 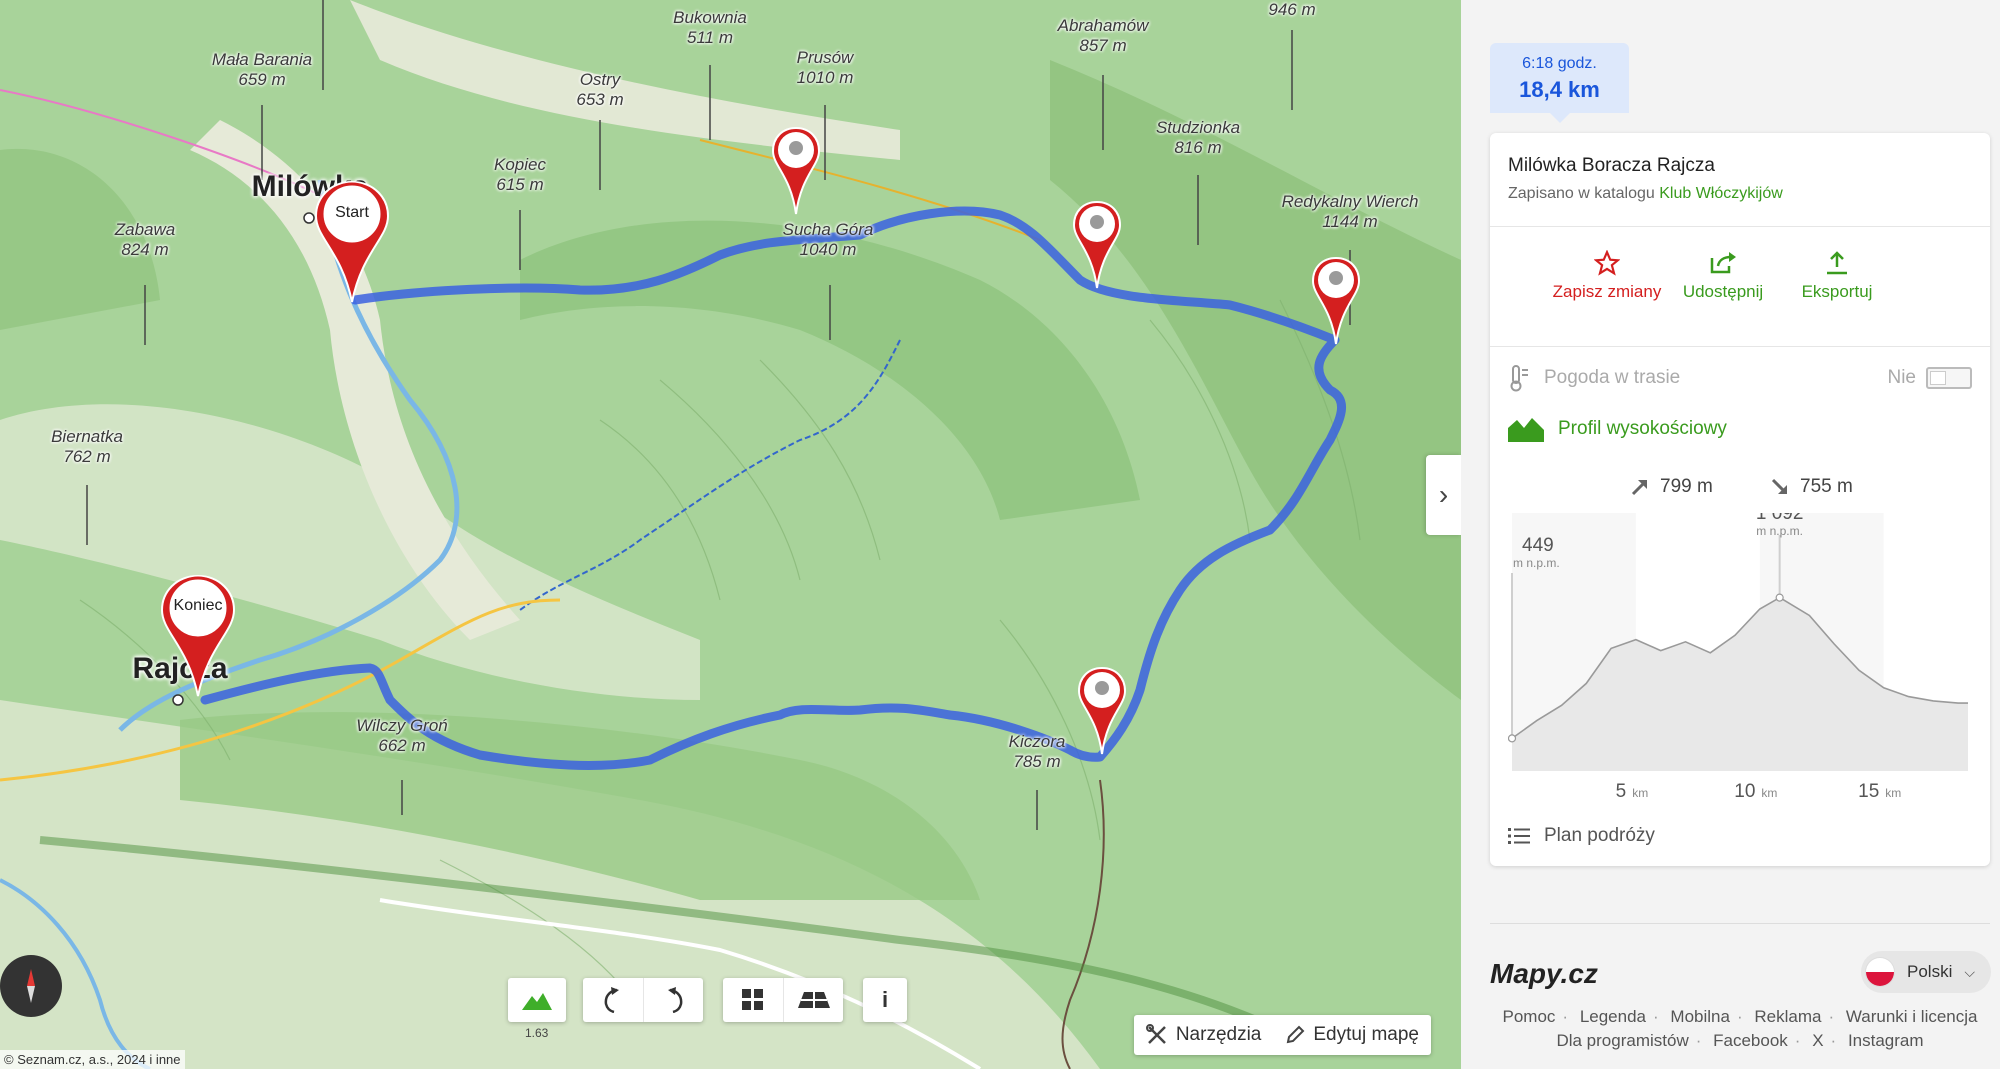 I want to click on share-button: Udostępnij, so click(x=1723, y=274).